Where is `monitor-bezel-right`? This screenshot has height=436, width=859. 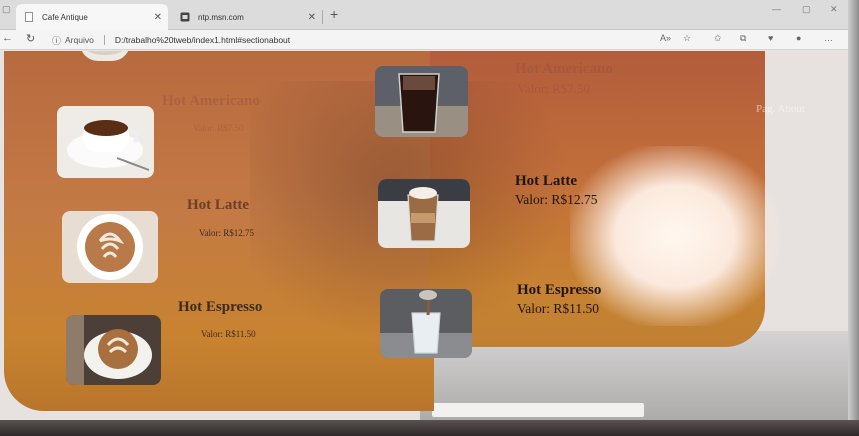
monitor-bezel-right is located at coordinates (853, 218).